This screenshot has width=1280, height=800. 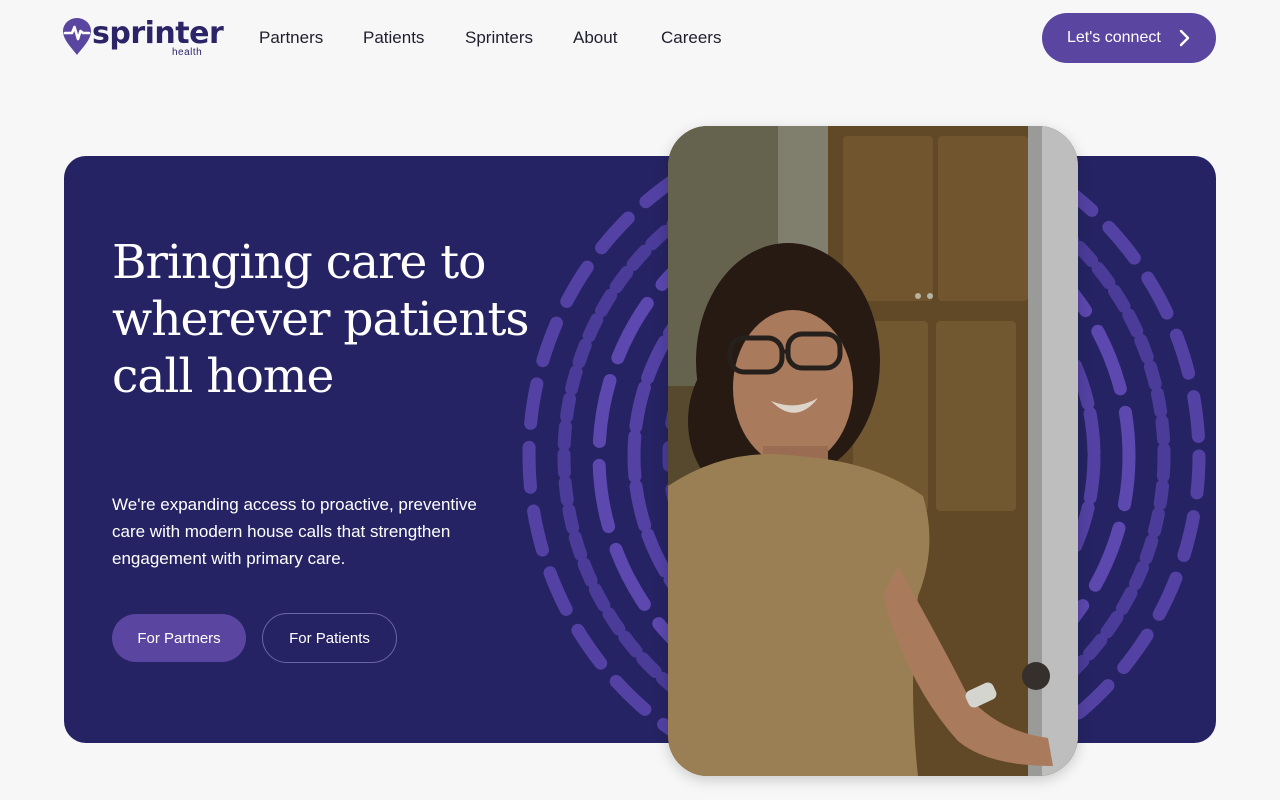 What do you see at coordinates (291, 38) in the screenshot?
I see `nav-partners: Partners` at bounding box center [291, 38].